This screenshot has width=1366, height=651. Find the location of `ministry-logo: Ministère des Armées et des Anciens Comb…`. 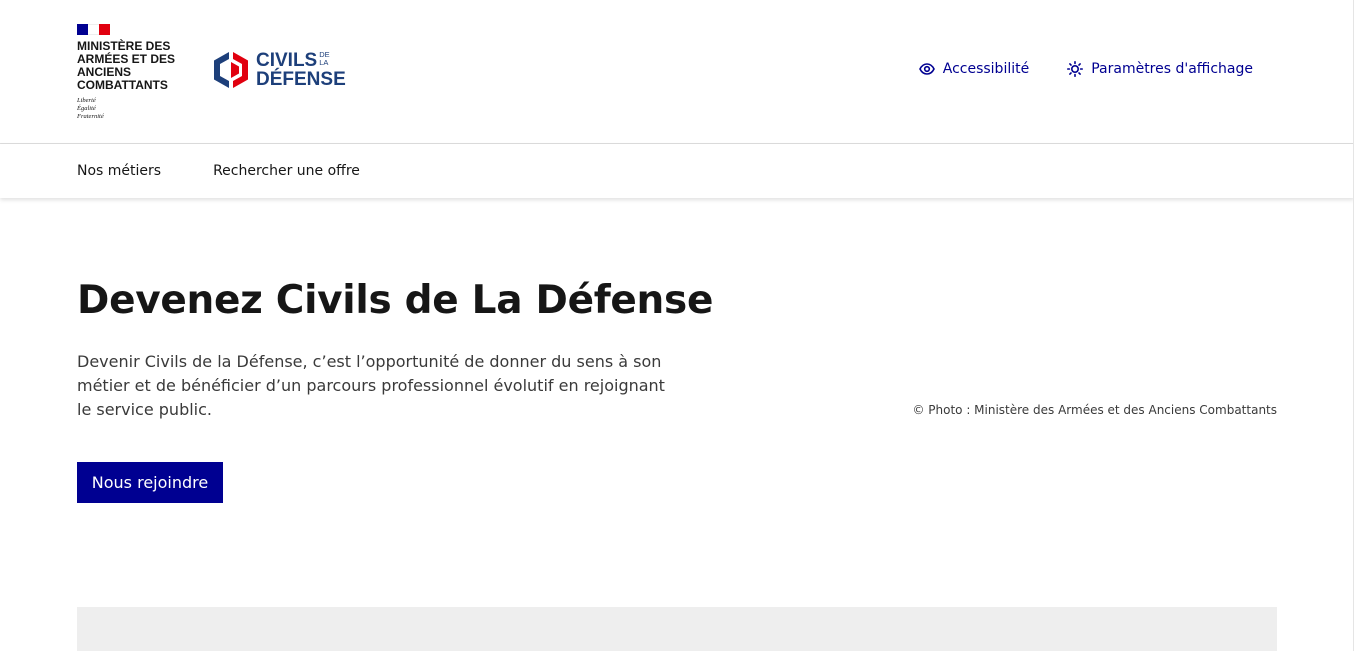

ministry-logo: Ministère des Armées et des Anciens Comb… is located at coordinates (132, 72).